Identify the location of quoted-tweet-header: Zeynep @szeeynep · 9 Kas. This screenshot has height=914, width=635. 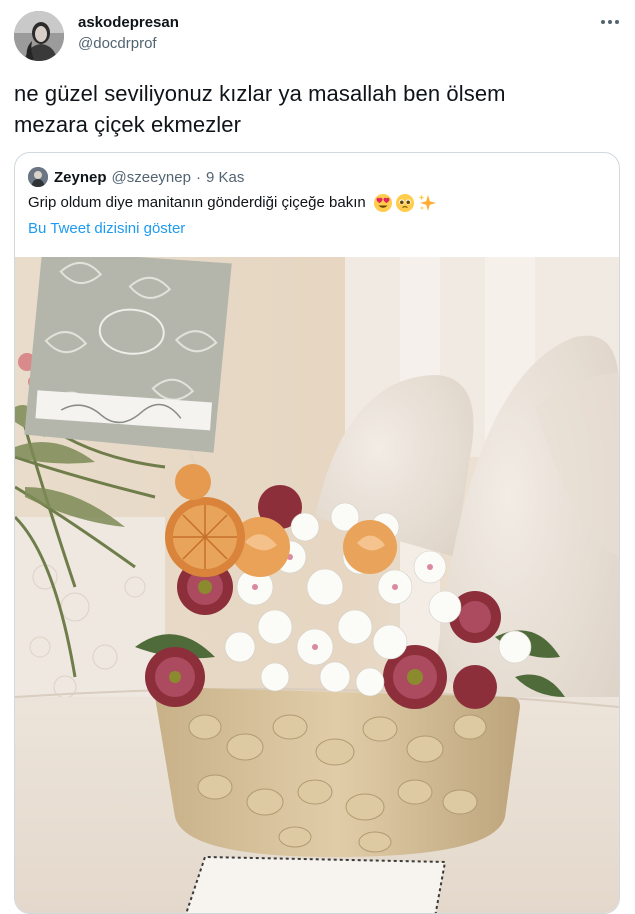
(136, 177).